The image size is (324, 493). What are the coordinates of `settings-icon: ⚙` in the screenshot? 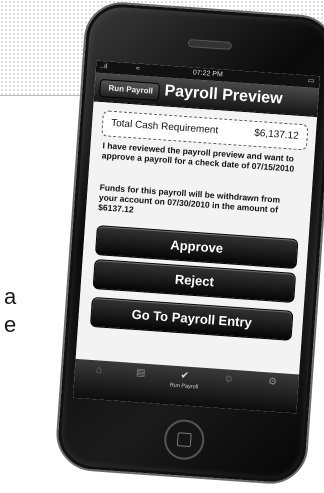 It's located at (272, 382).